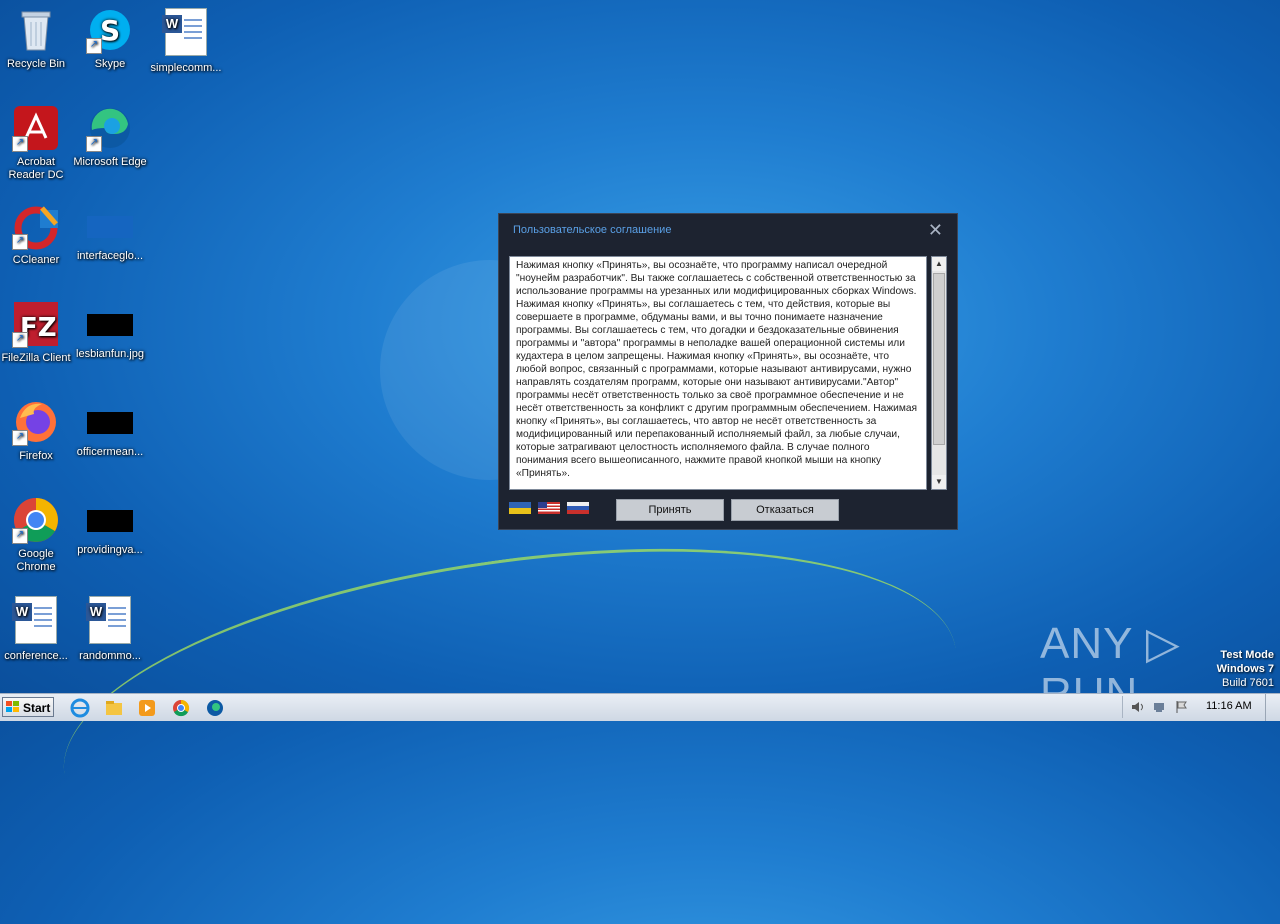  I want to click on skype-icon: S ↗, so click(110, 30).